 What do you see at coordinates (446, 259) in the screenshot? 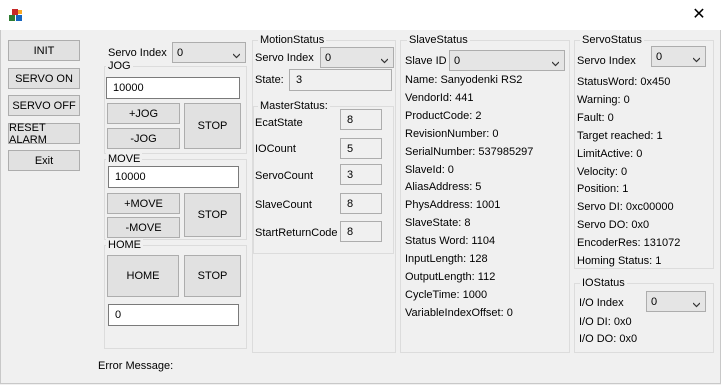
I see `slave-info-line: InputLength: 128` at bounding box center [446, 259].